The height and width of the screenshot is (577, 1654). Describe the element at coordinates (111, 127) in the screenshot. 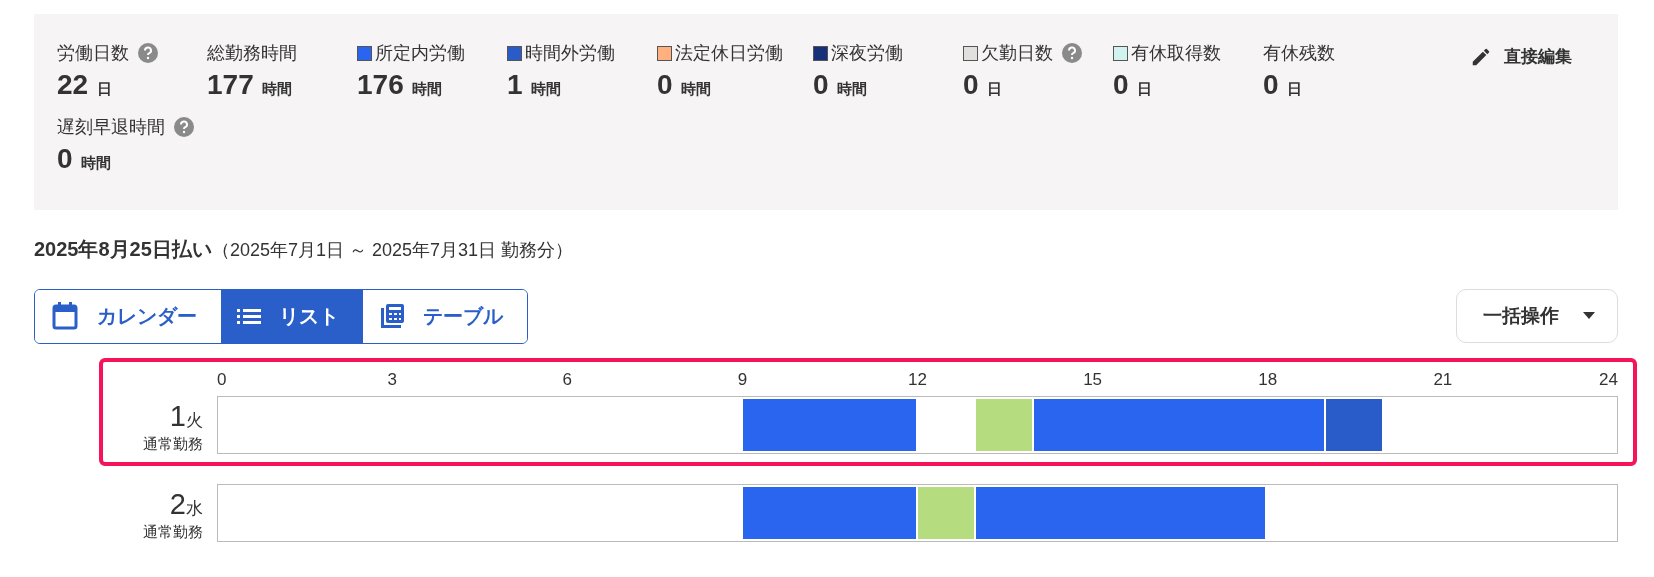

I see `stat-label: 遅刻早退時間` at that location.